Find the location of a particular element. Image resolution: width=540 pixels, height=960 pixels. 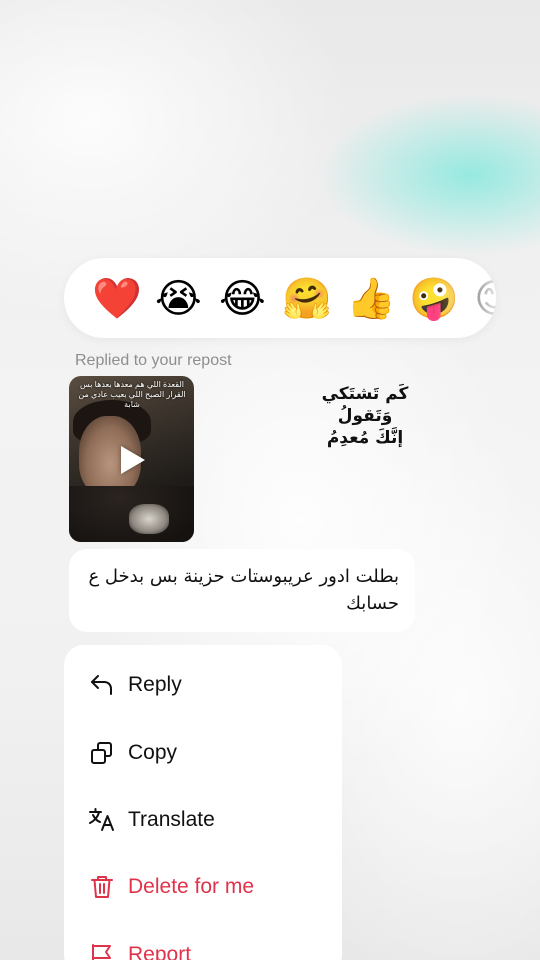

overlay-quote-line2: إنَّكَ مُعدِمُ is located at coordinates (365, 438).